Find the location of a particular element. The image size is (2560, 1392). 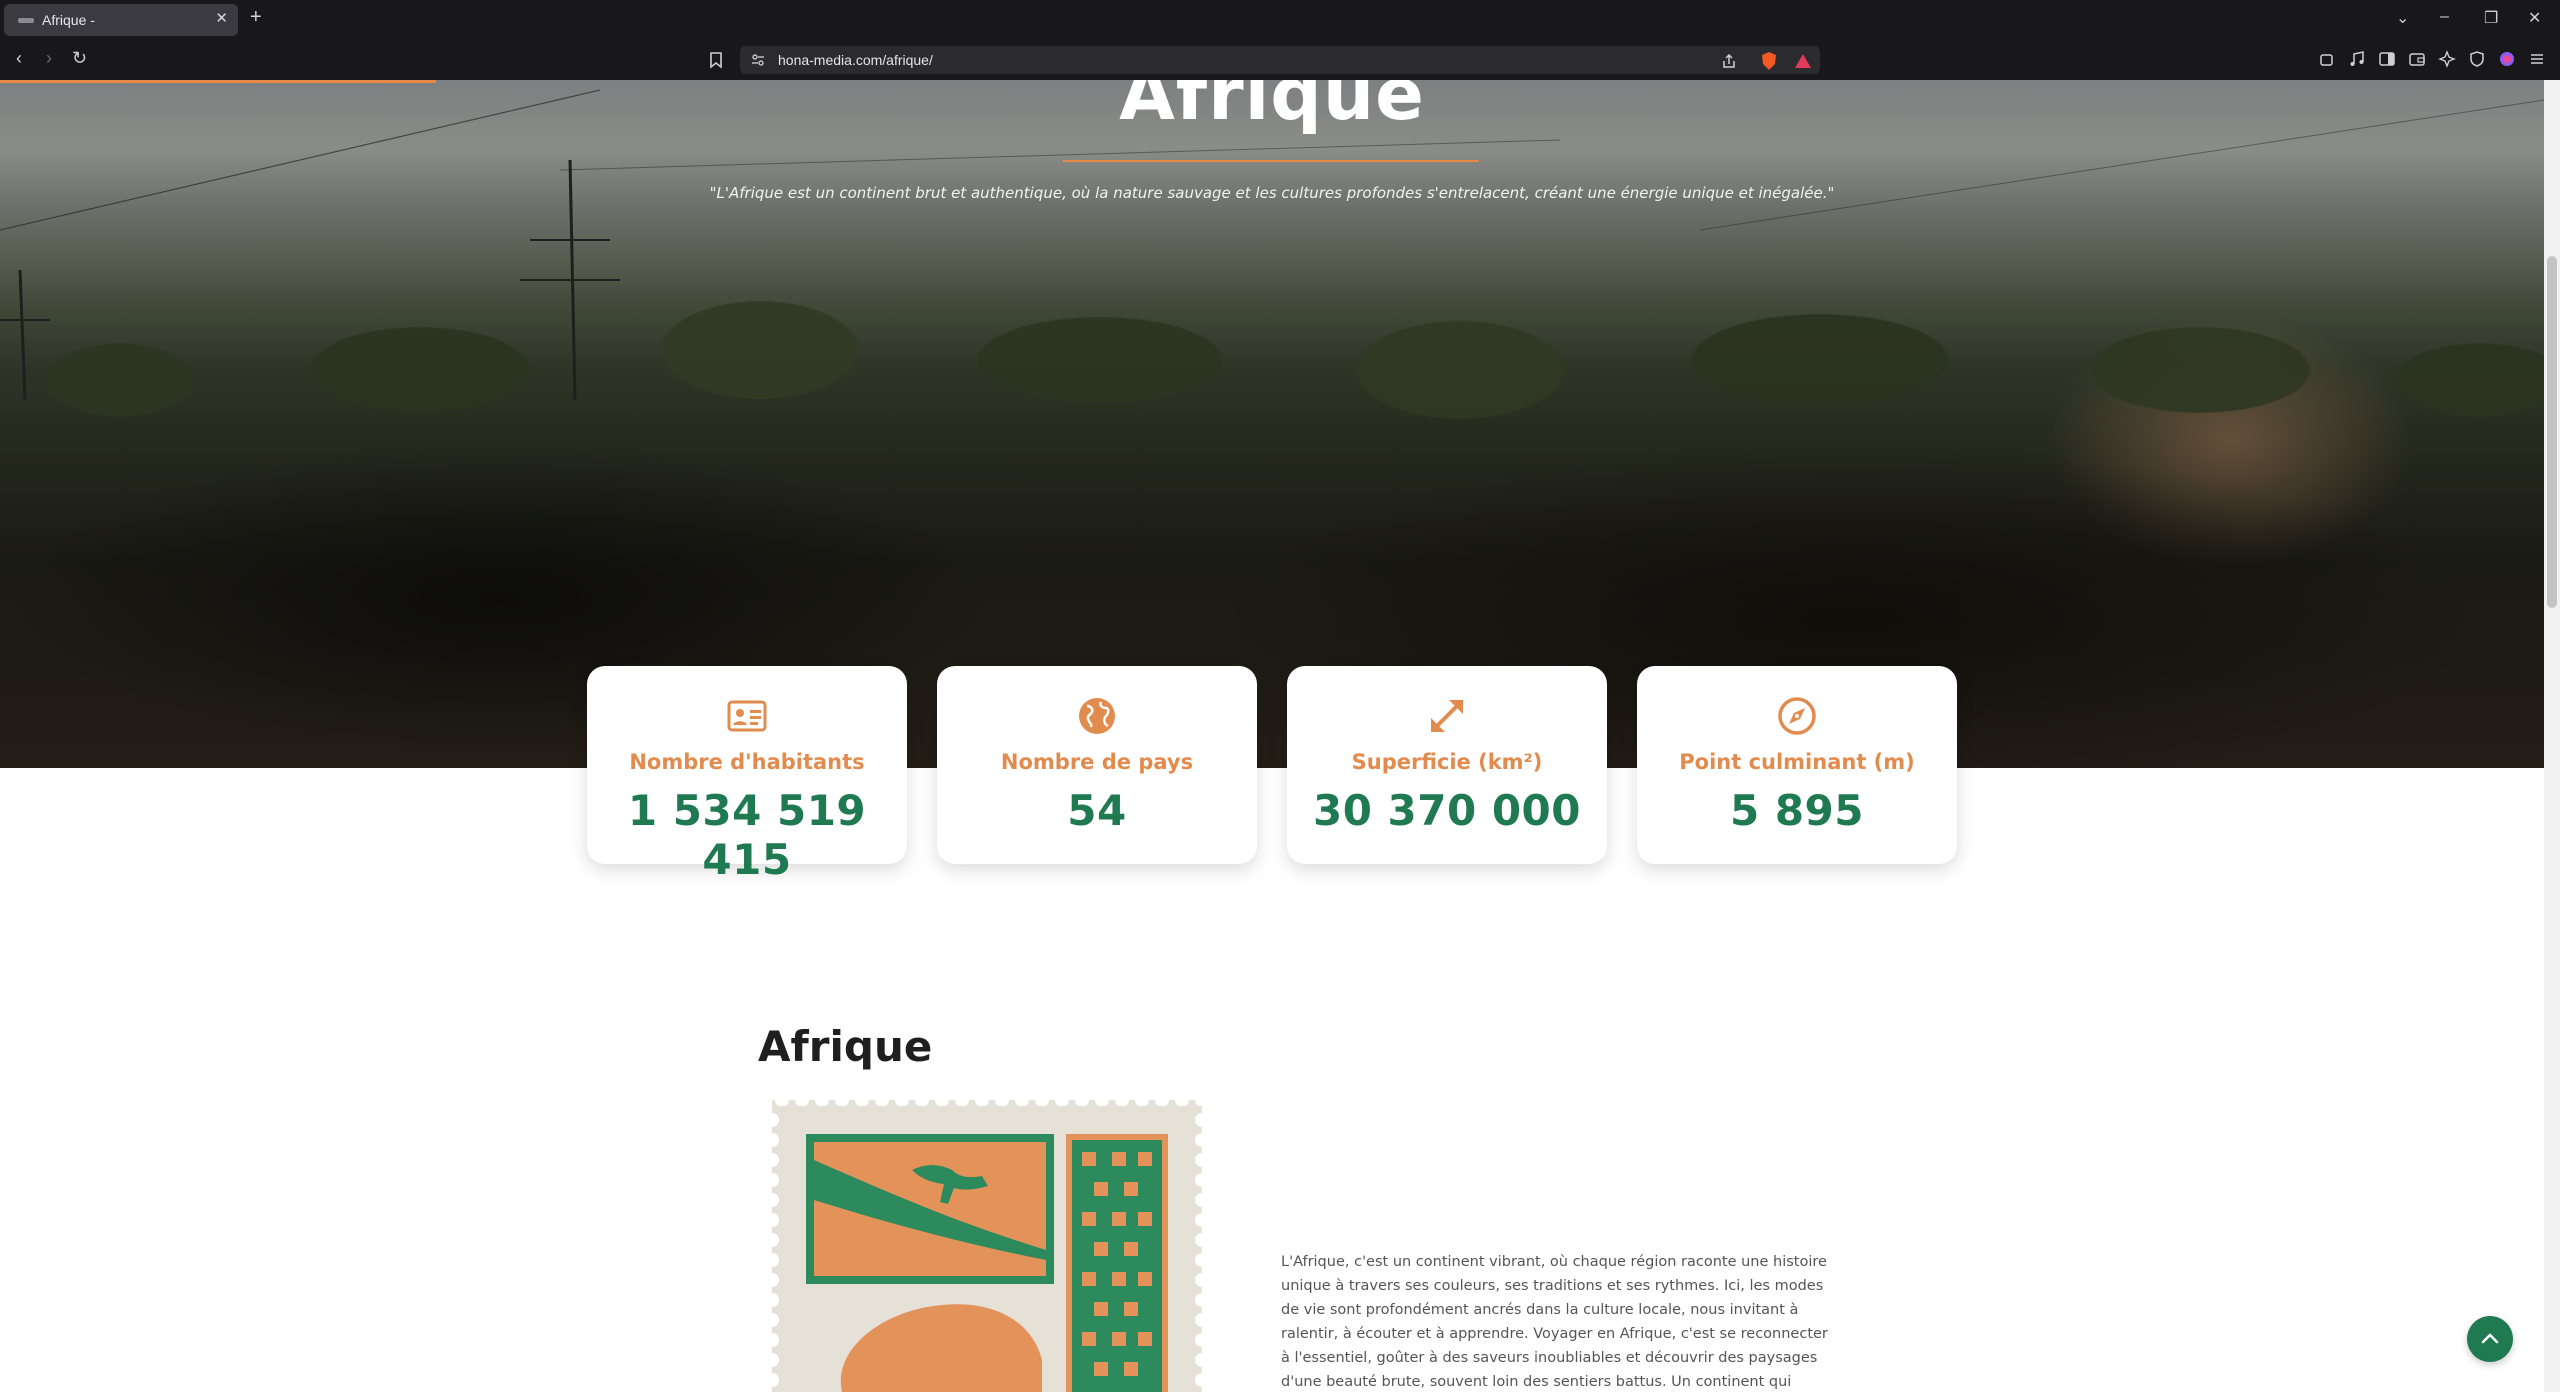

stat-value: 30 370 000 is located at coordinates (1447, 810).